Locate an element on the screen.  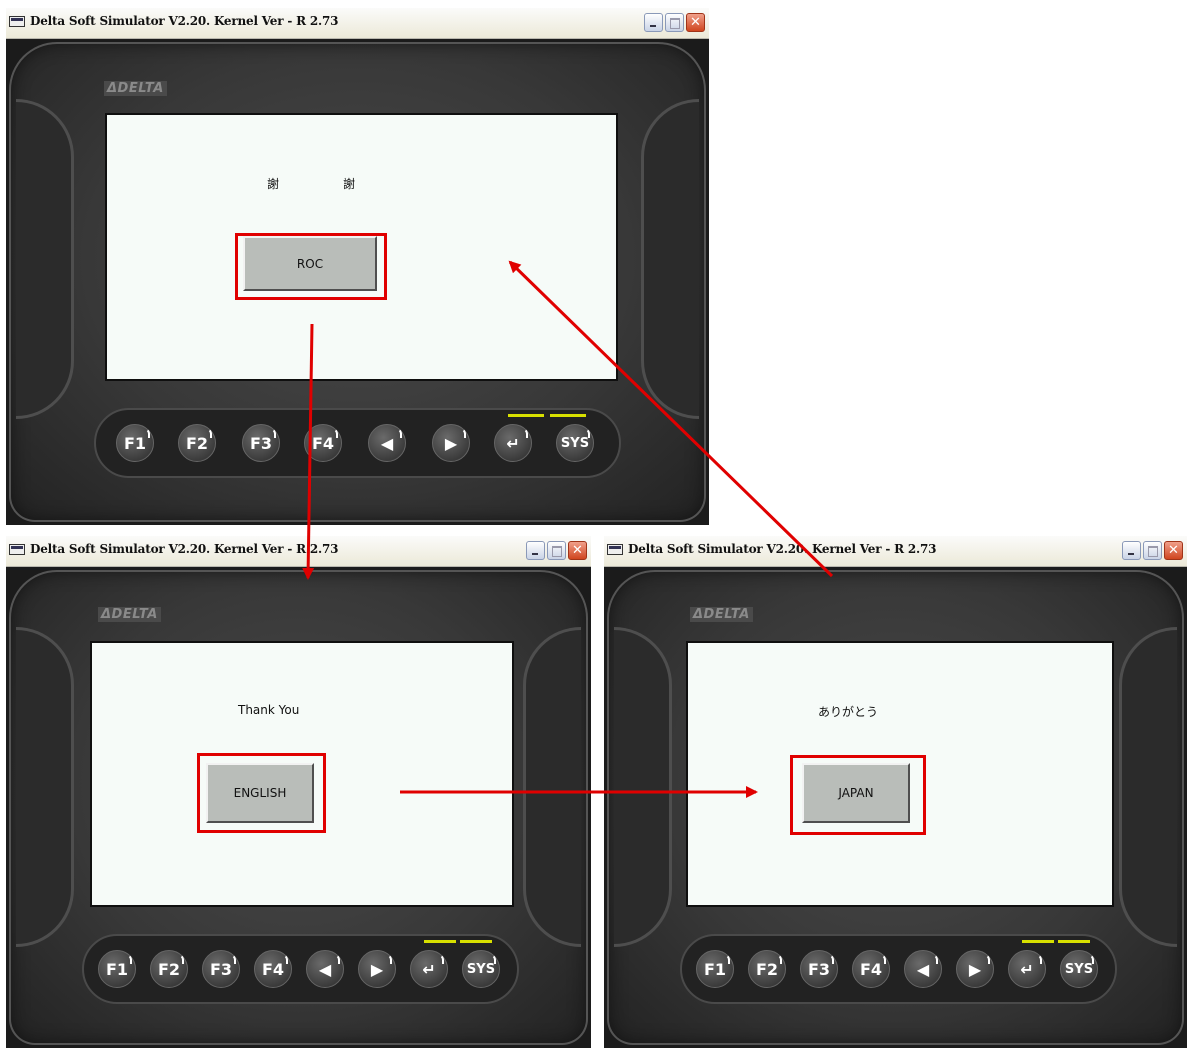
hmi-screen: Thank You ENGLISH is located at coordinates (302, 774).